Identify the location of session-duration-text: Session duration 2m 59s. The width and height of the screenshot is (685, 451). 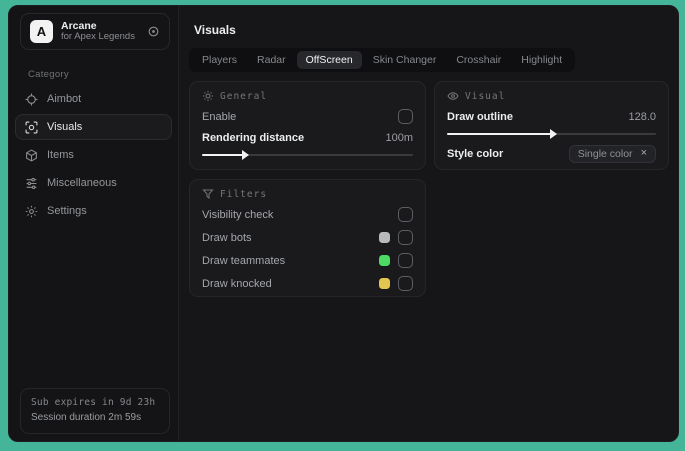
(86, 417).